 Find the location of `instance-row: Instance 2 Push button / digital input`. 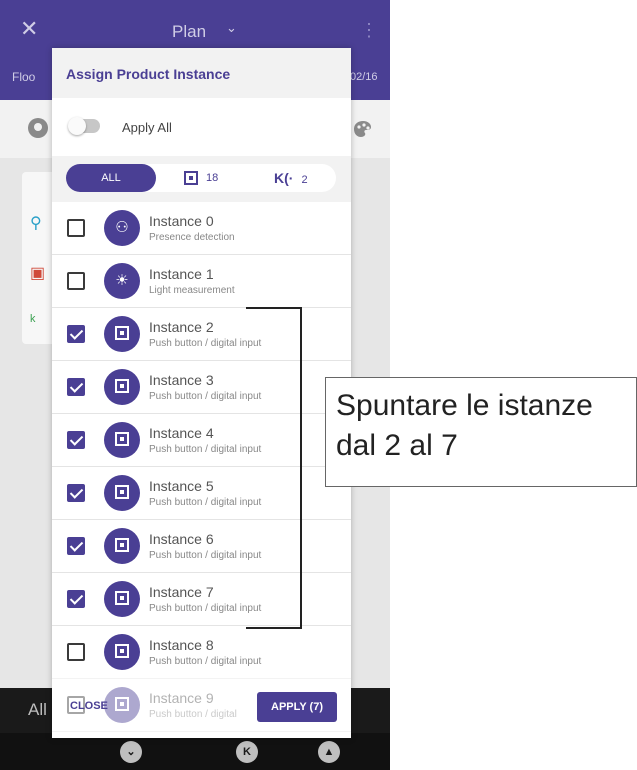

instance-row: Instance 2 Push button / digital input is located at coordinates (201, 334).